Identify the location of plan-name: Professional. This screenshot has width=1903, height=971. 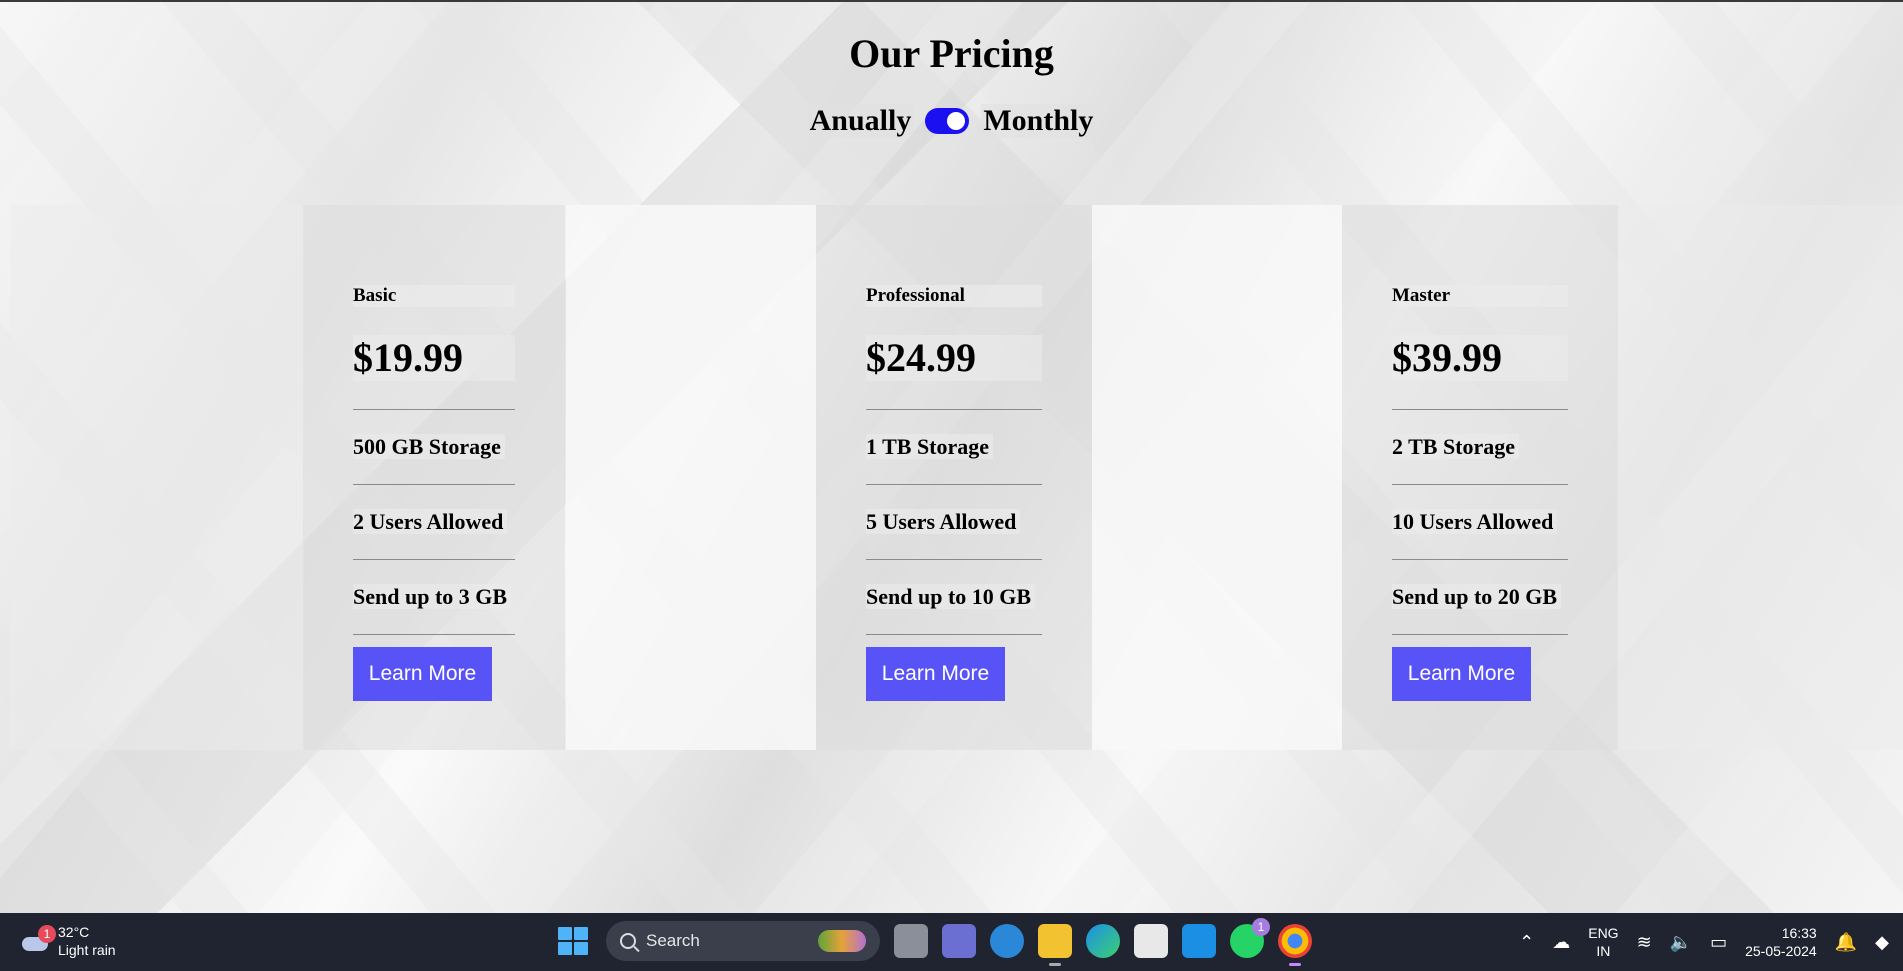
(954, 296).